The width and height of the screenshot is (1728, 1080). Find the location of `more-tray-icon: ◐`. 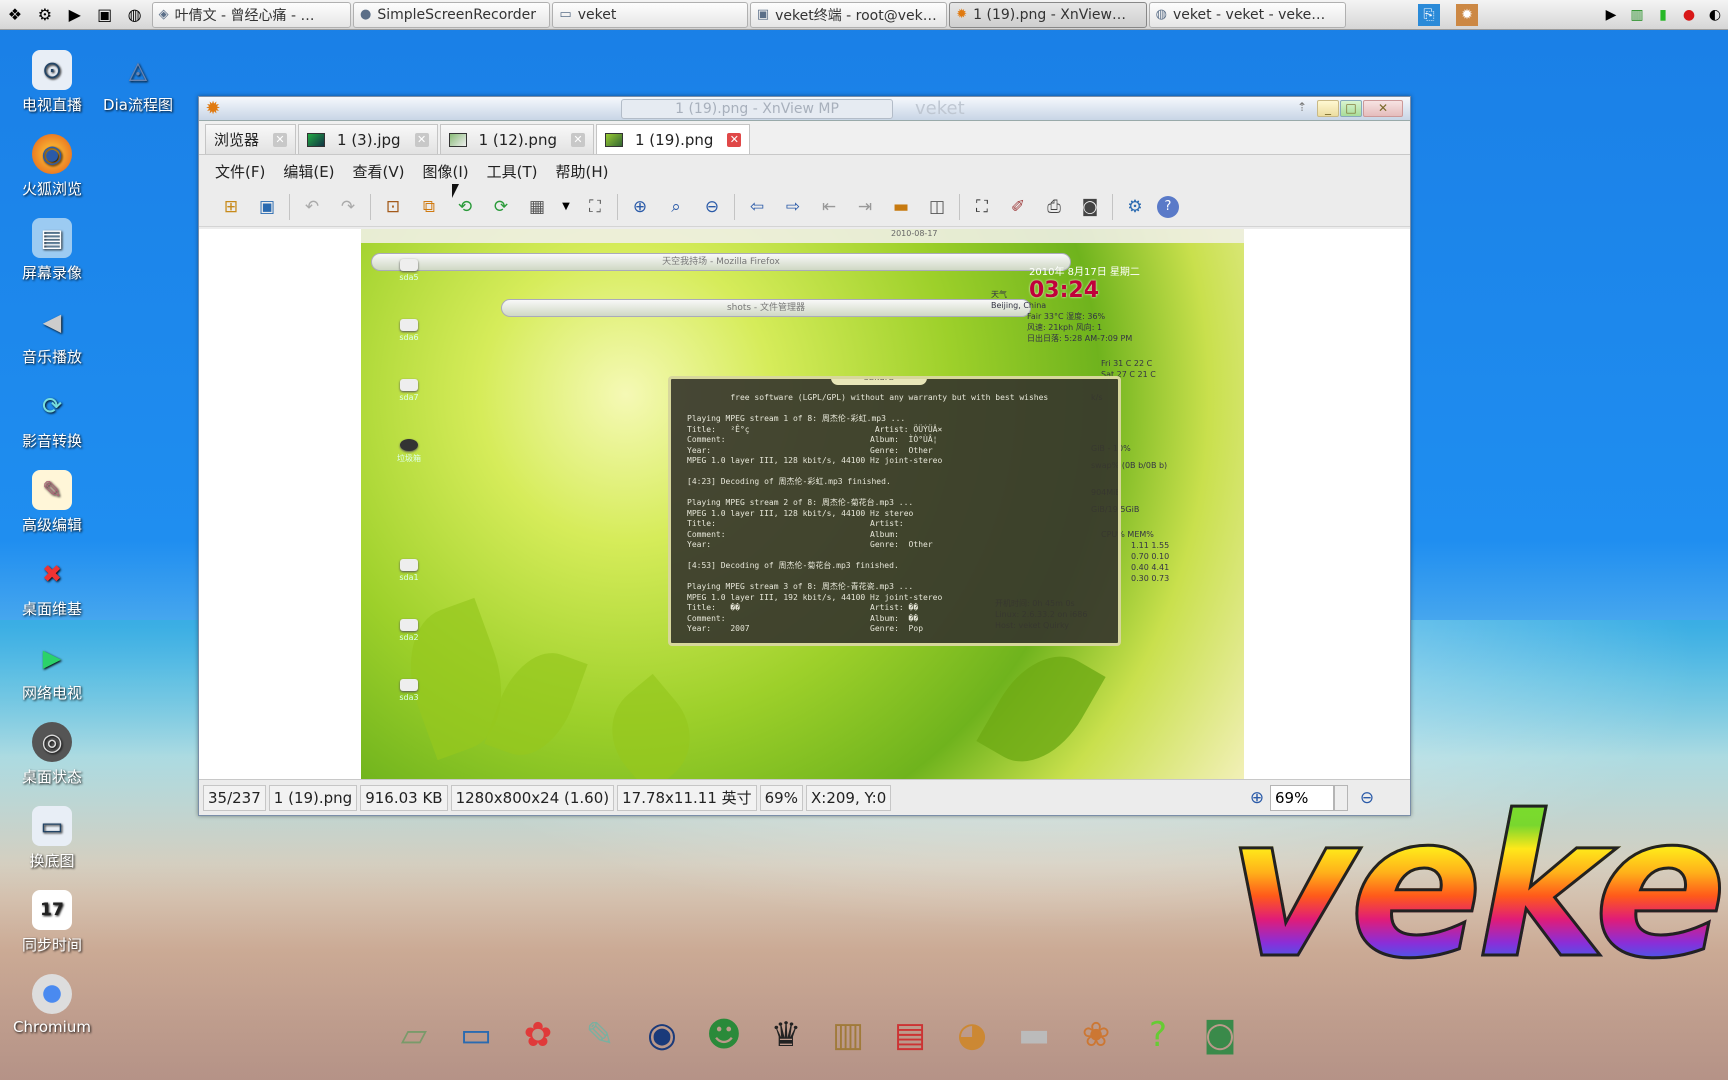

more-tray-icon: ◐ is located at coordinates (1715, 15).